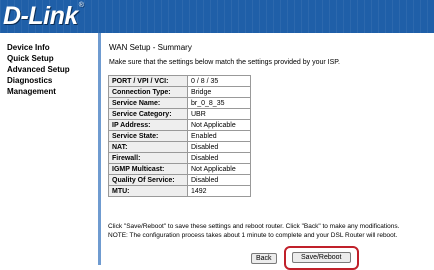 This screenshot has width=434, height=270. What do you see at coordinates (148, 125) in the screenshot?
I see `row-label: IP Address:` at bounding box center [148, 125].